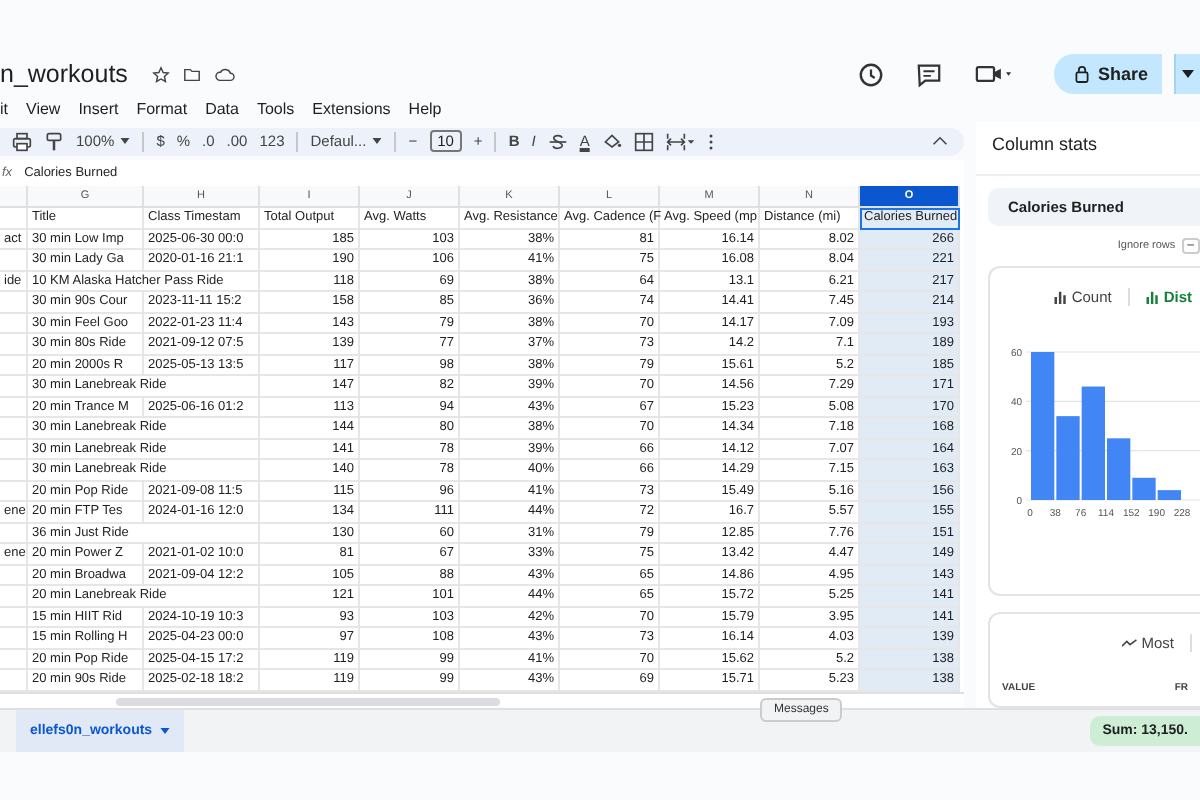 Image resolution: width=1200 pixels, height=800 pixels. I want to click on star-icon, so click(160, 74).